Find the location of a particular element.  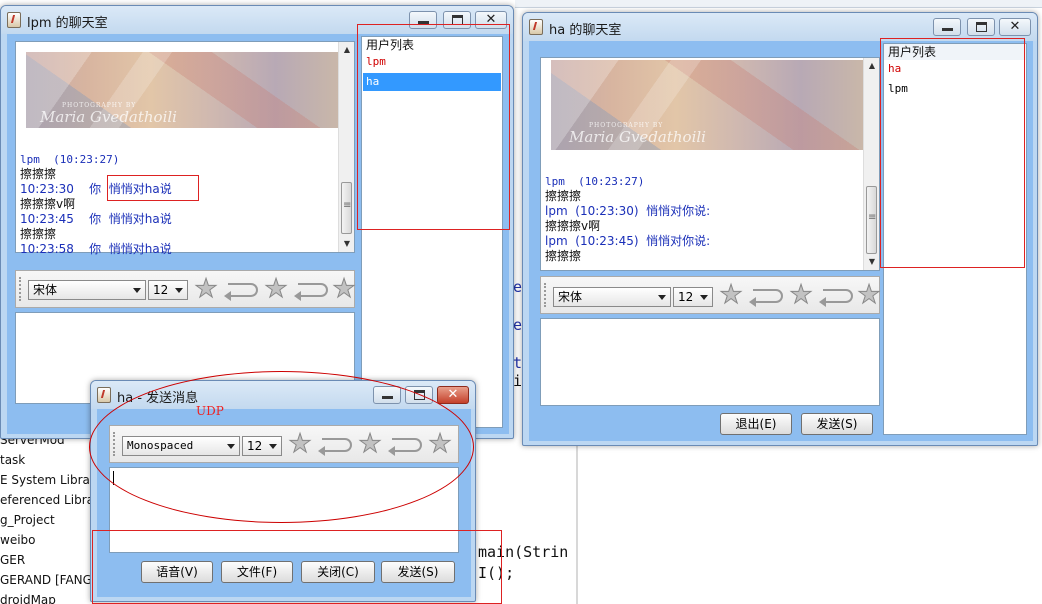

tree-item: weibo is located at coordinates (46, 540).